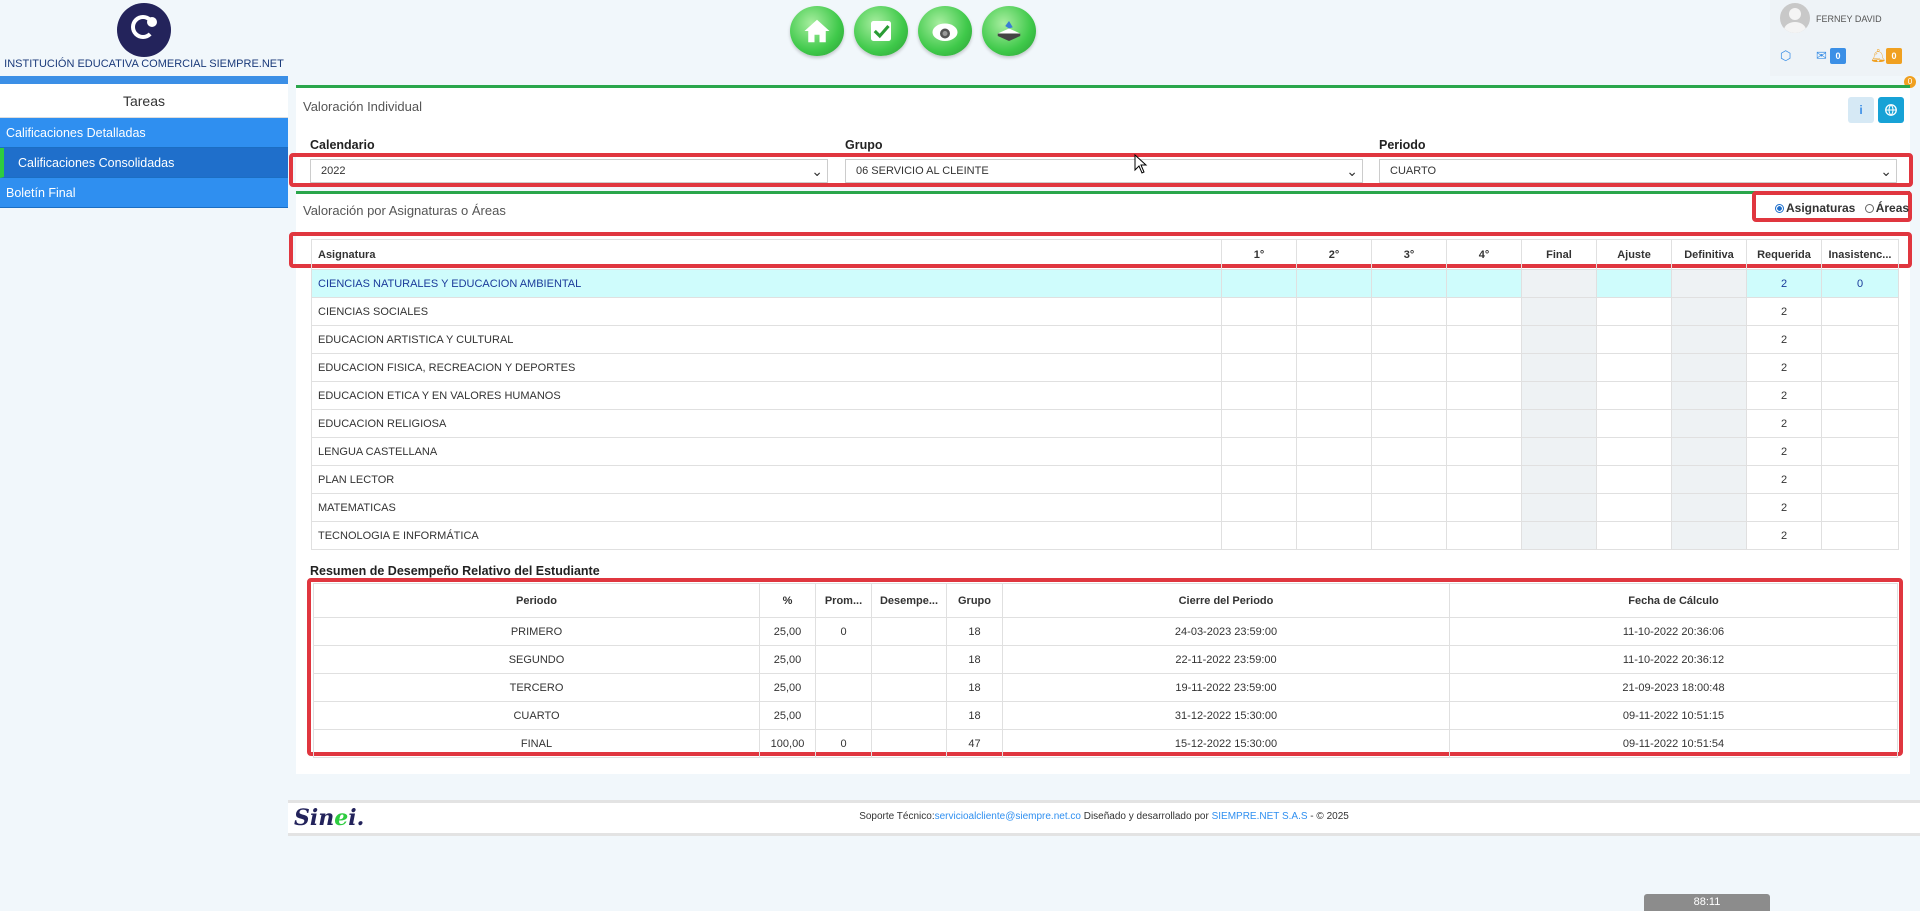 This screenshot has width=1920, height=911. Describe the element at coordinates (1821, 56) in the screenshot. I see `mail-icon: ✉` at that location.